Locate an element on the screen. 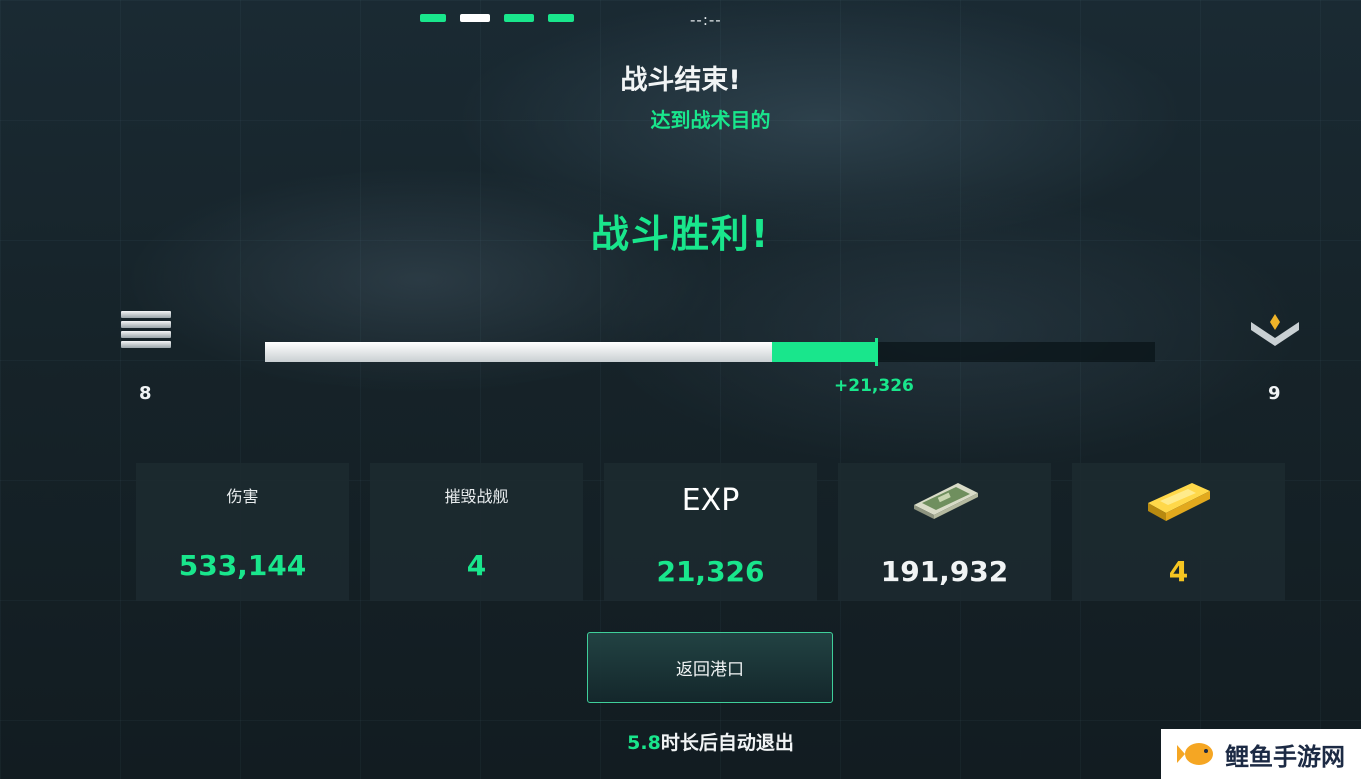 The image size is (1361, 779). credits-card: 191,932 is located at coordinates (944, 532).